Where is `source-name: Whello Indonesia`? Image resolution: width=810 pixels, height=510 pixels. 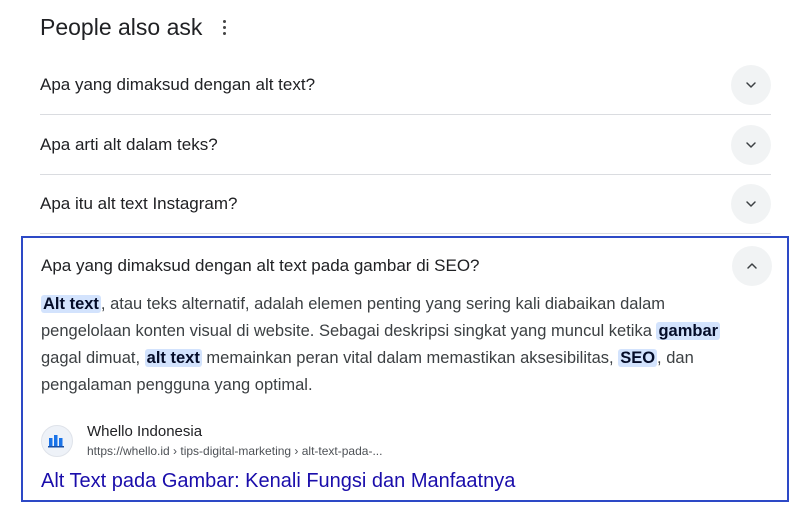 source-name: Whello Indonesia is located at coordinates (145, 431).